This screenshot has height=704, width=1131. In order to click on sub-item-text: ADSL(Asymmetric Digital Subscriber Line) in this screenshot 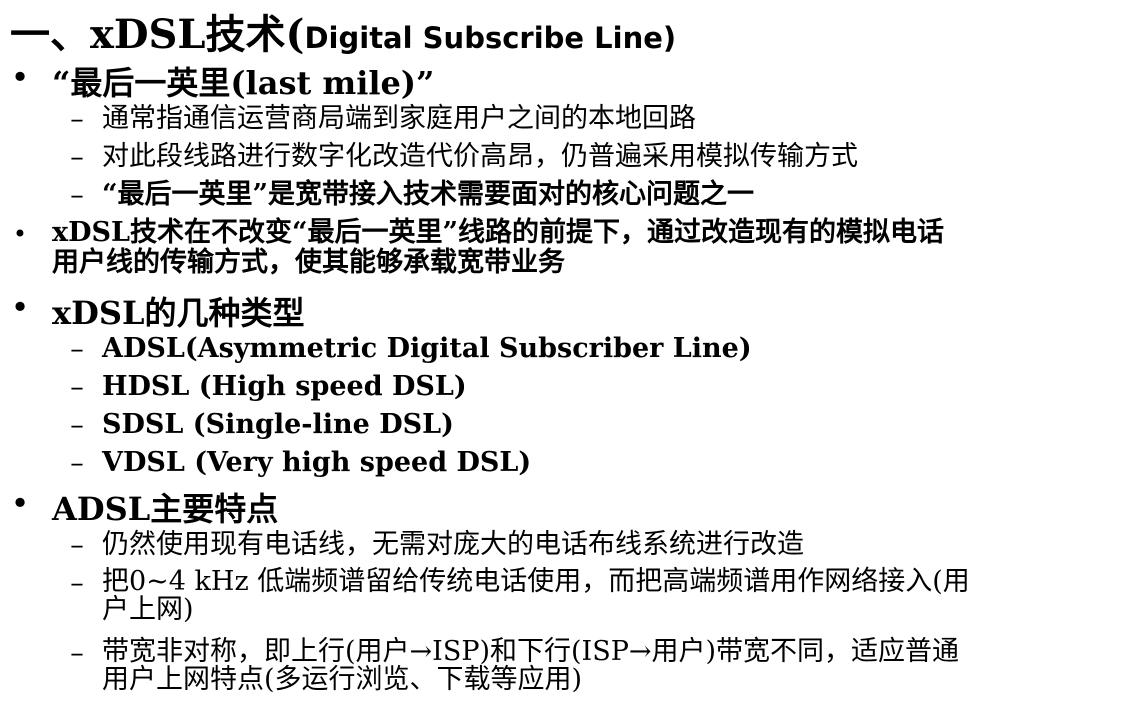, I will do `click(427, 348)`.